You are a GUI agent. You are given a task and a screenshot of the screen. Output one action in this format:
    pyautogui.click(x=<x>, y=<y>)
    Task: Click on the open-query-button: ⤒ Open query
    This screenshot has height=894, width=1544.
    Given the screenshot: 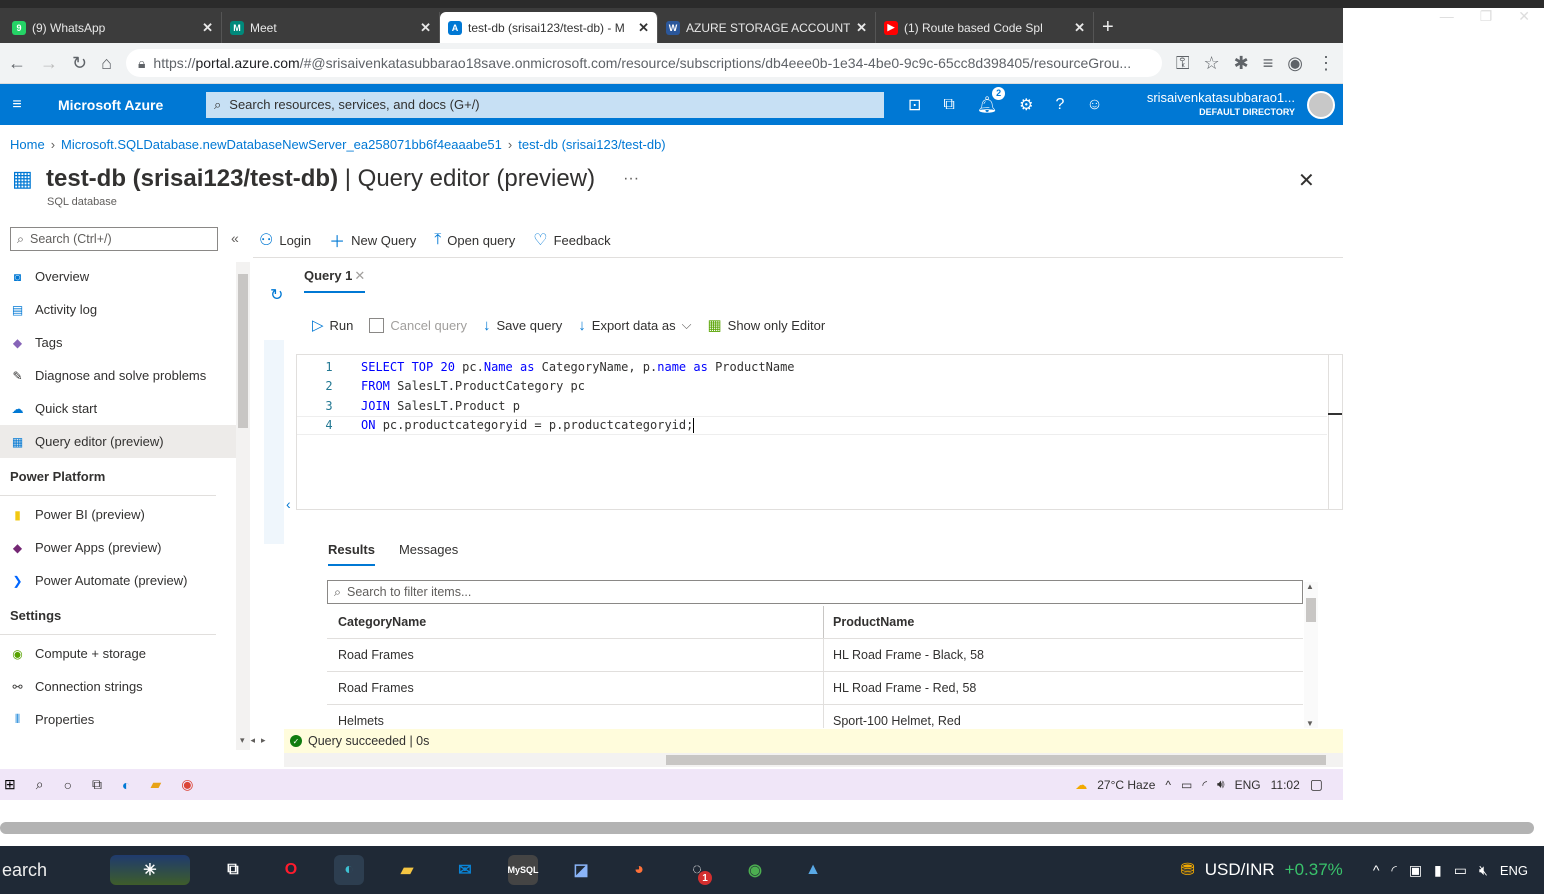 What is the action you would take?
    pyautogui.click(x=474, y=240)
    